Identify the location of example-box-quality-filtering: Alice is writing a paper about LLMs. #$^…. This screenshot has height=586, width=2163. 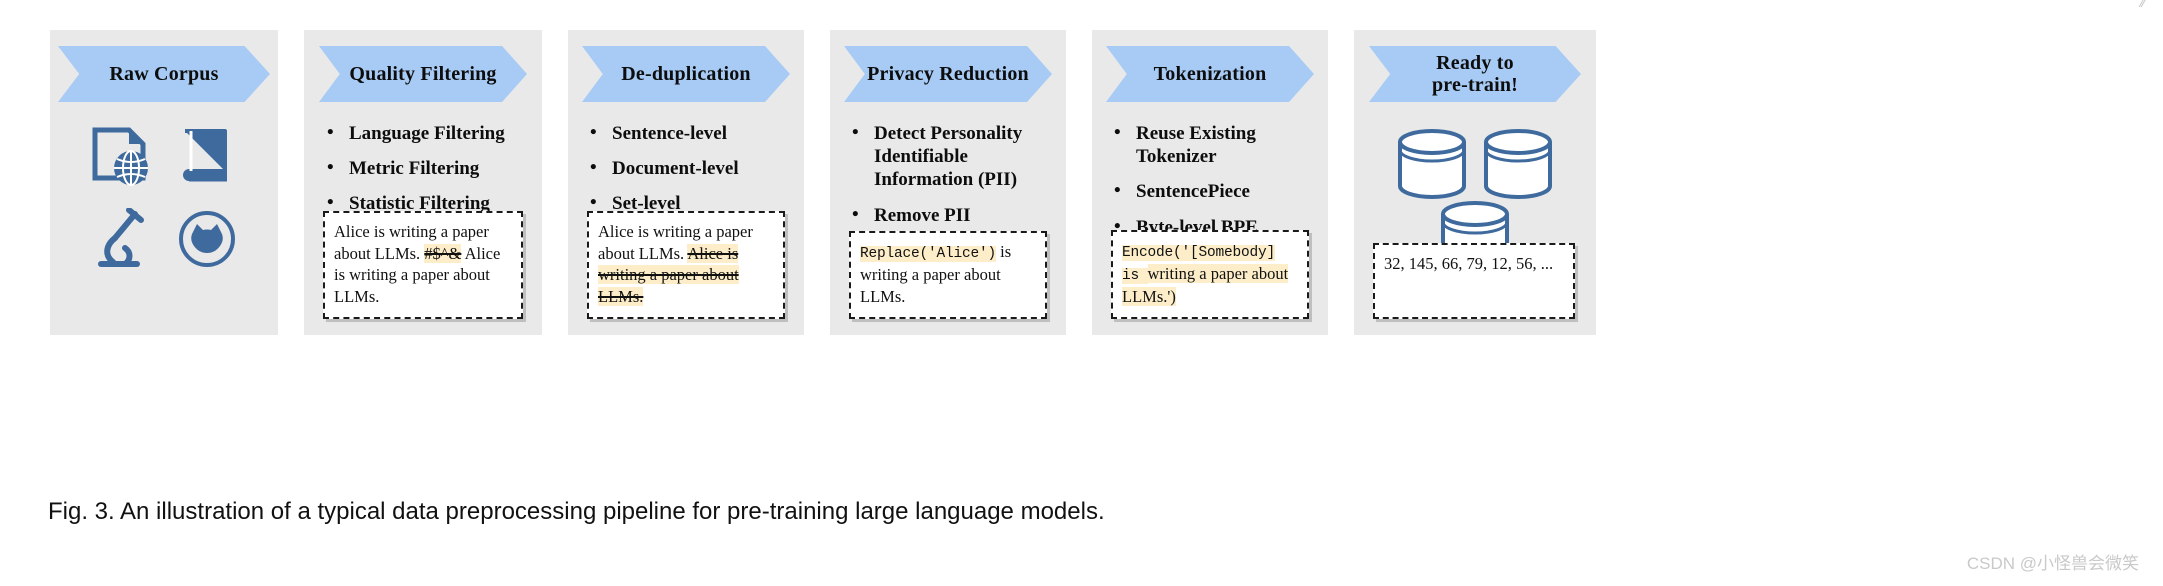
(423, 265).